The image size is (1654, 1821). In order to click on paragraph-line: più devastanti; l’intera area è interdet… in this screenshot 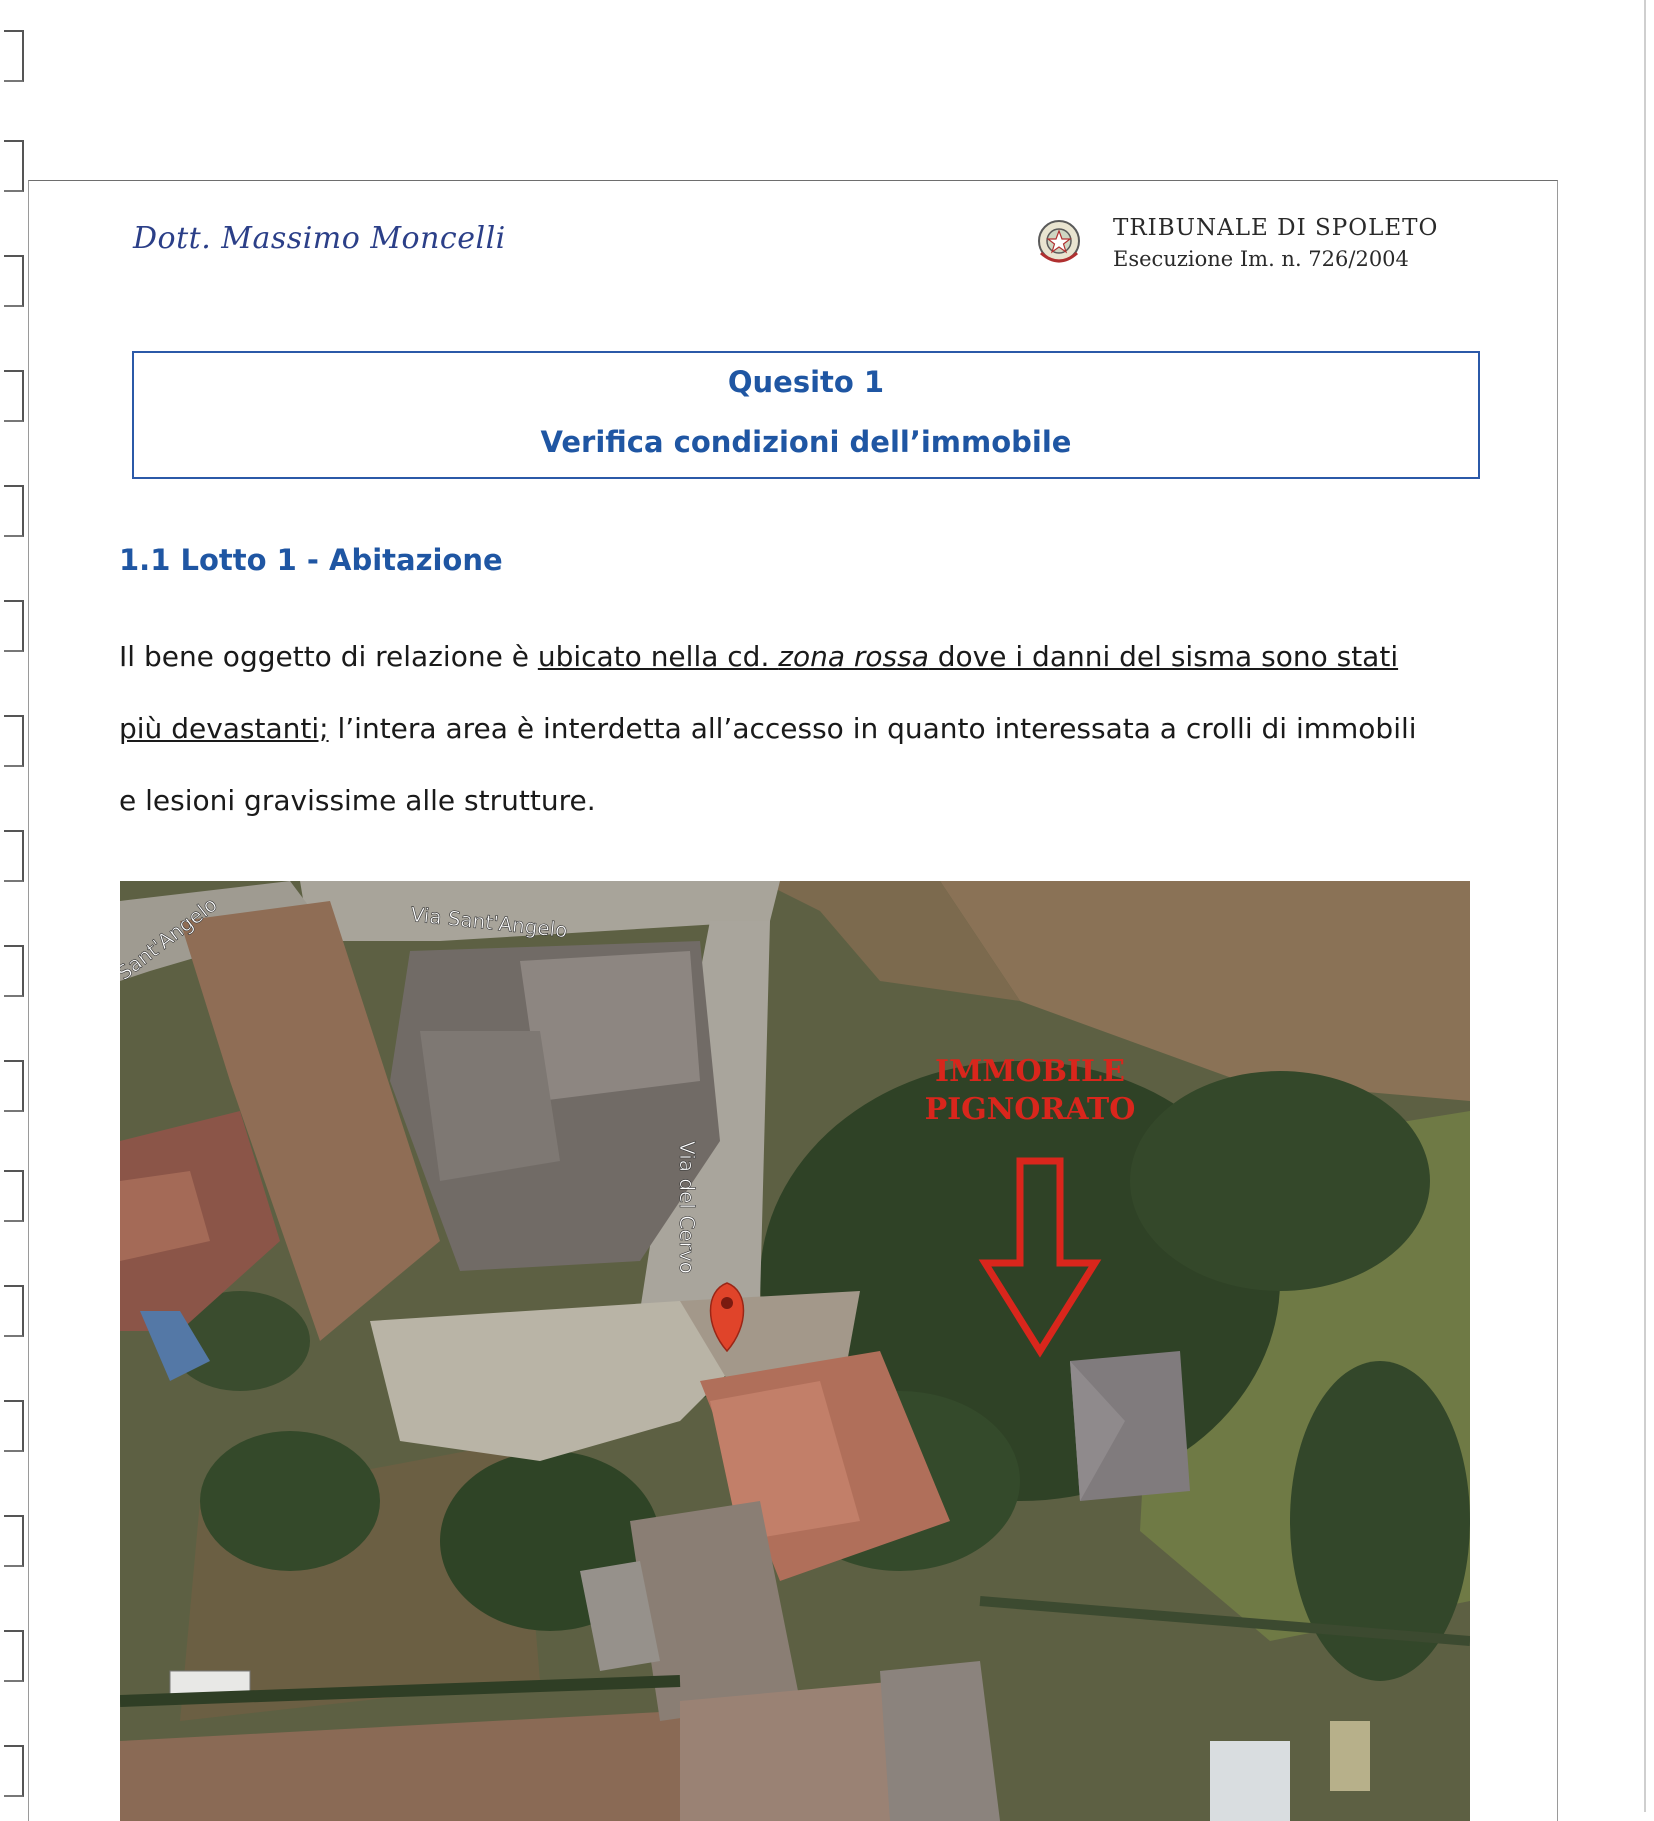, I will do `click(809, 729)`.